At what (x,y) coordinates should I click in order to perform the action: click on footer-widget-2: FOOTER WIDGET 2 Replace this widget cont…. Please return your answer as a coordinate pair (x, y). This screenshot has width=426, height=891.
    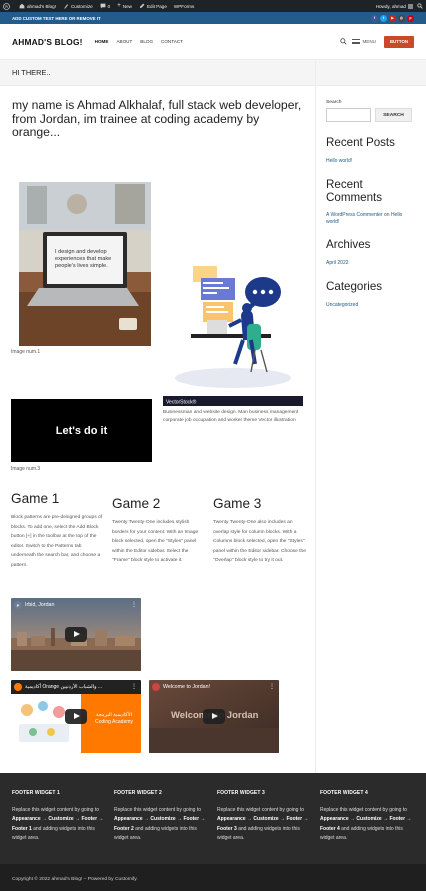
    Looking at the image, I should click on (162, 817).